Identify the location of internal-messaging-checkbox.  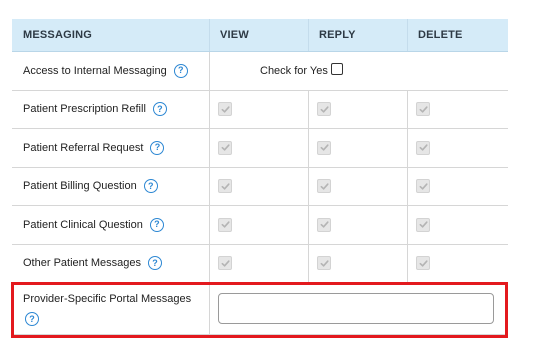
(336, 68).